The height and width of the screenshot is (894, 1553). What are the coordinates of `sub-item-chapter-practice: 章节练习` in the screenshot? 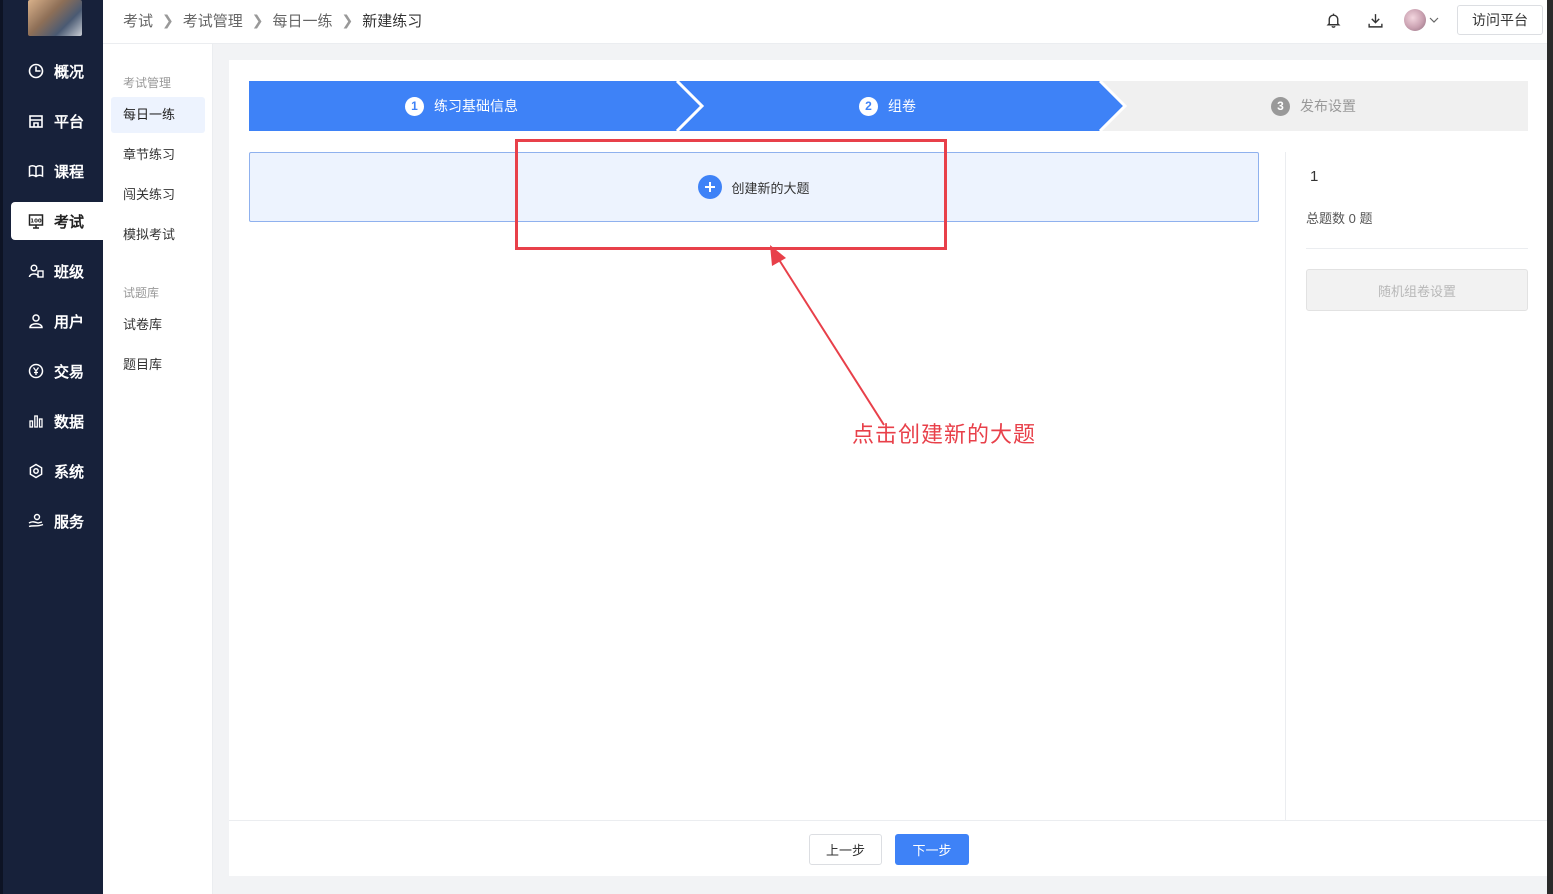 It's located at (158, 155).